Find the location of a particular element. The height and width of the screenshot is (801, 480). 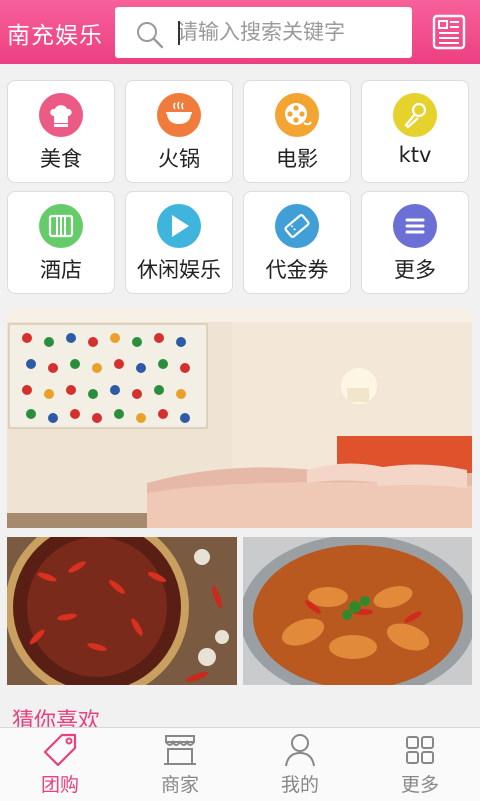

film-reel-icon is located at coordinates (297, 115).